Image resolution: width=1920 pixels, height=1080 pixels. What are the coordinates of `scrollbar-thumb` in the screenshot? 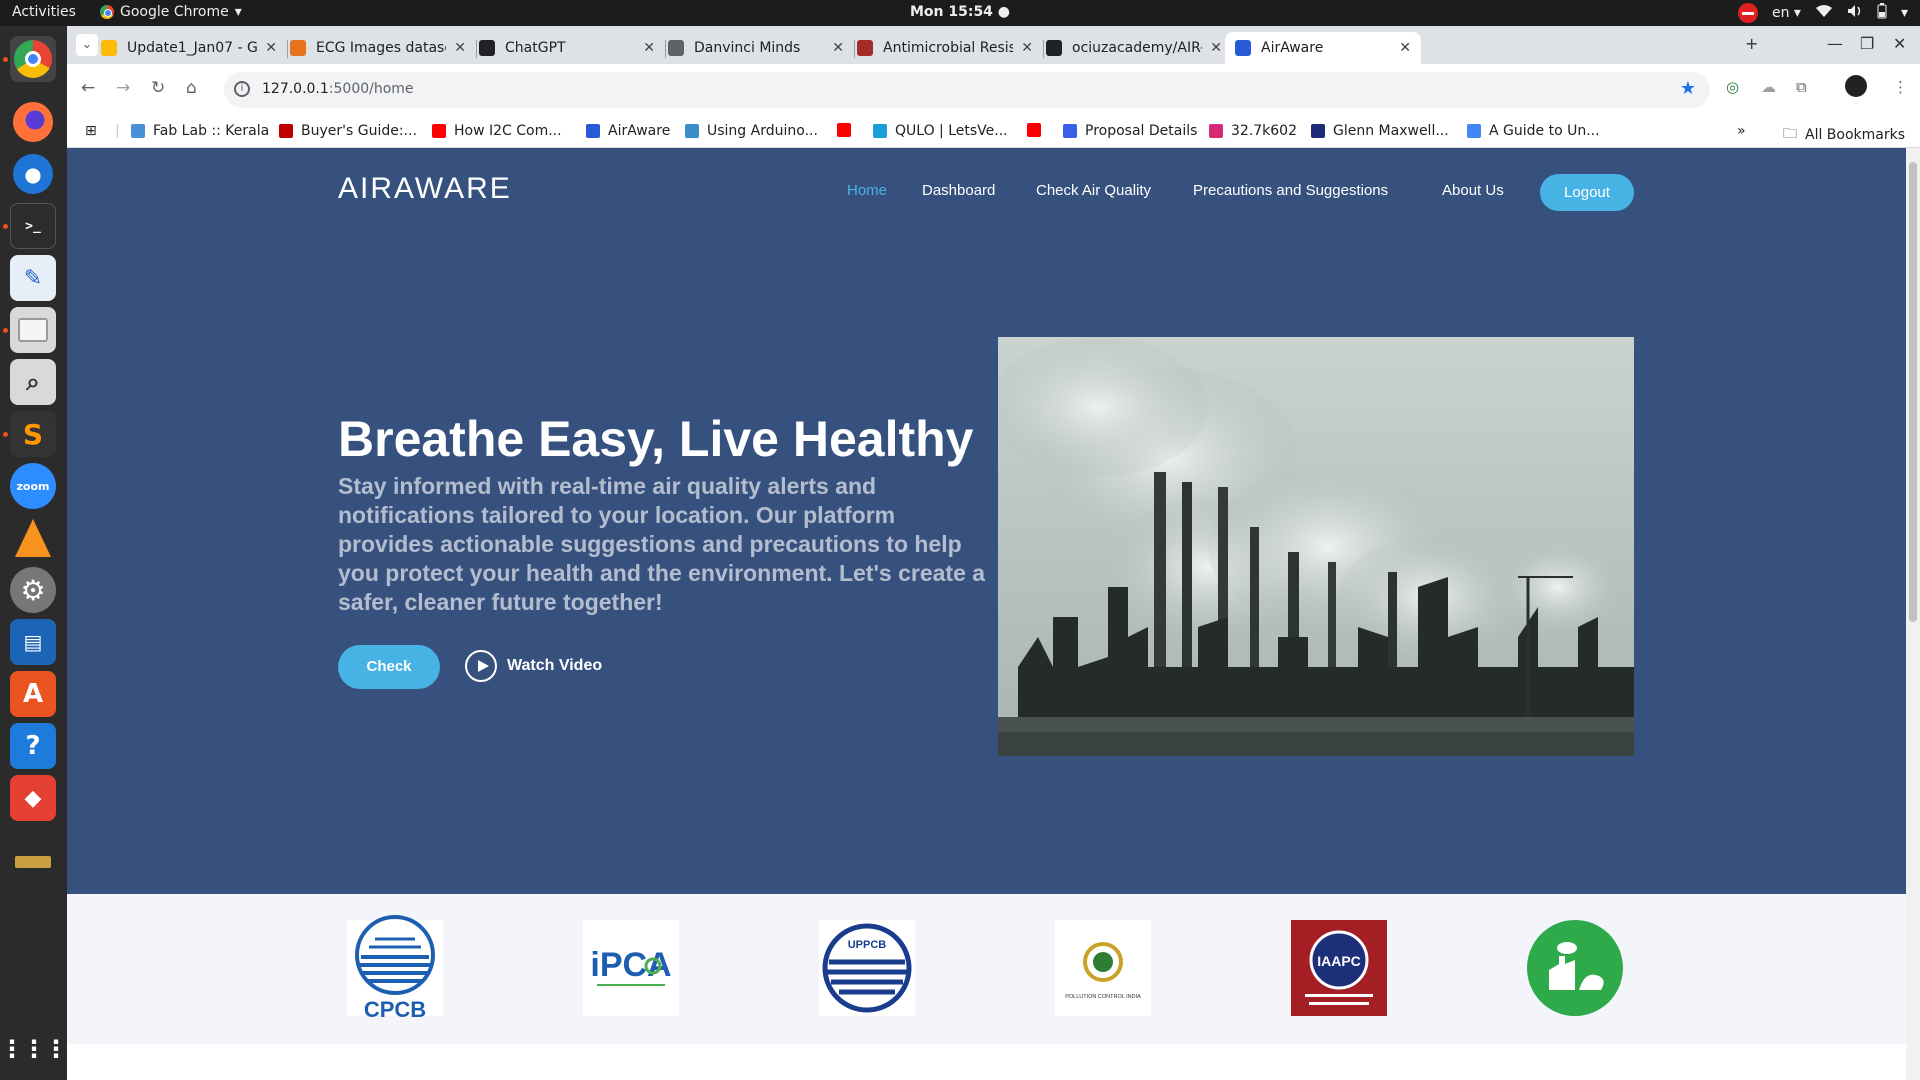 It's located at (1913, 392).